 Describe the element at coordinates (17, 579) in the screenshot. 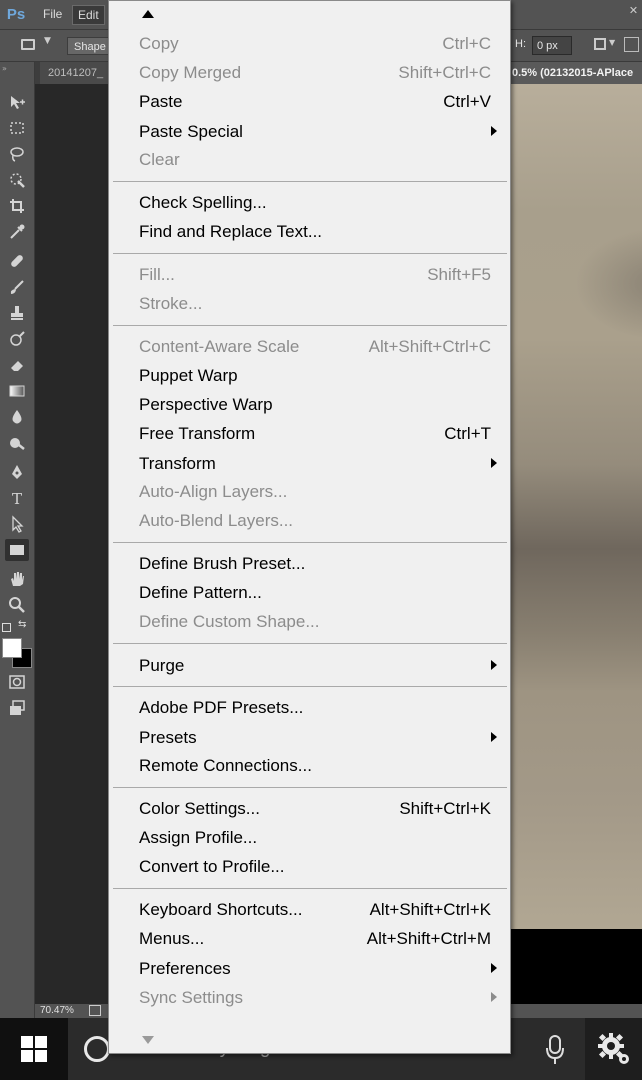

I see `hand-tool-icon` at that location.